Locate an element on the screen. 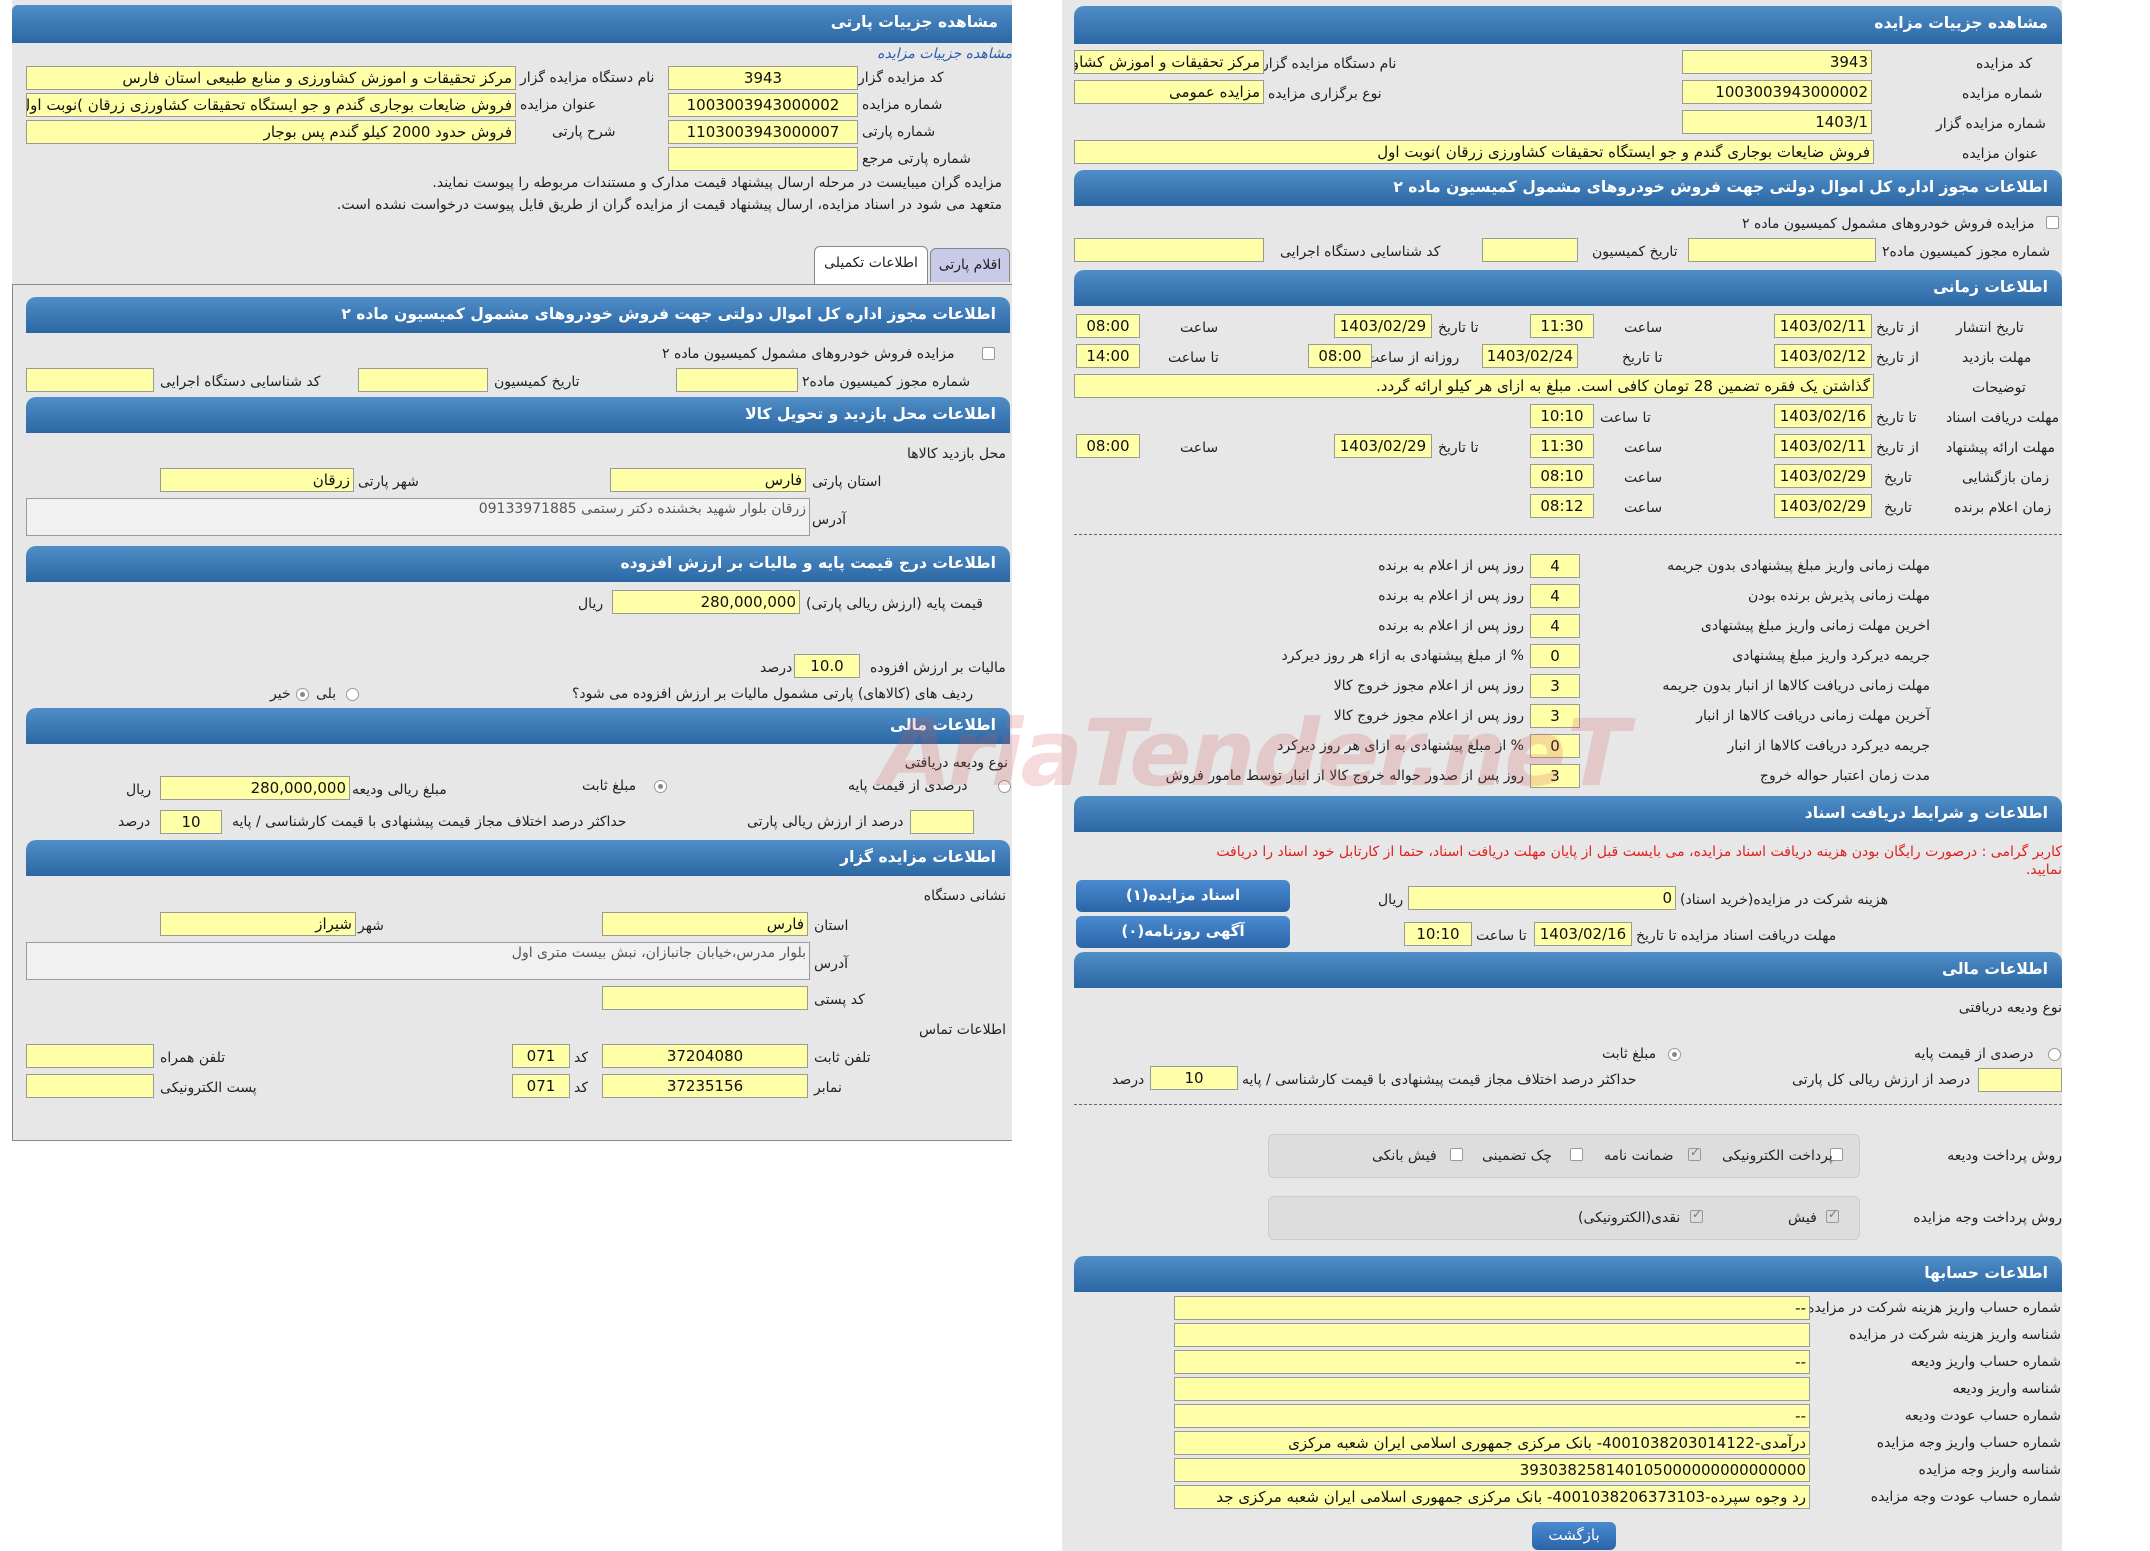  pay-receipt-checkbox is located at coordinates (1832, 1215).